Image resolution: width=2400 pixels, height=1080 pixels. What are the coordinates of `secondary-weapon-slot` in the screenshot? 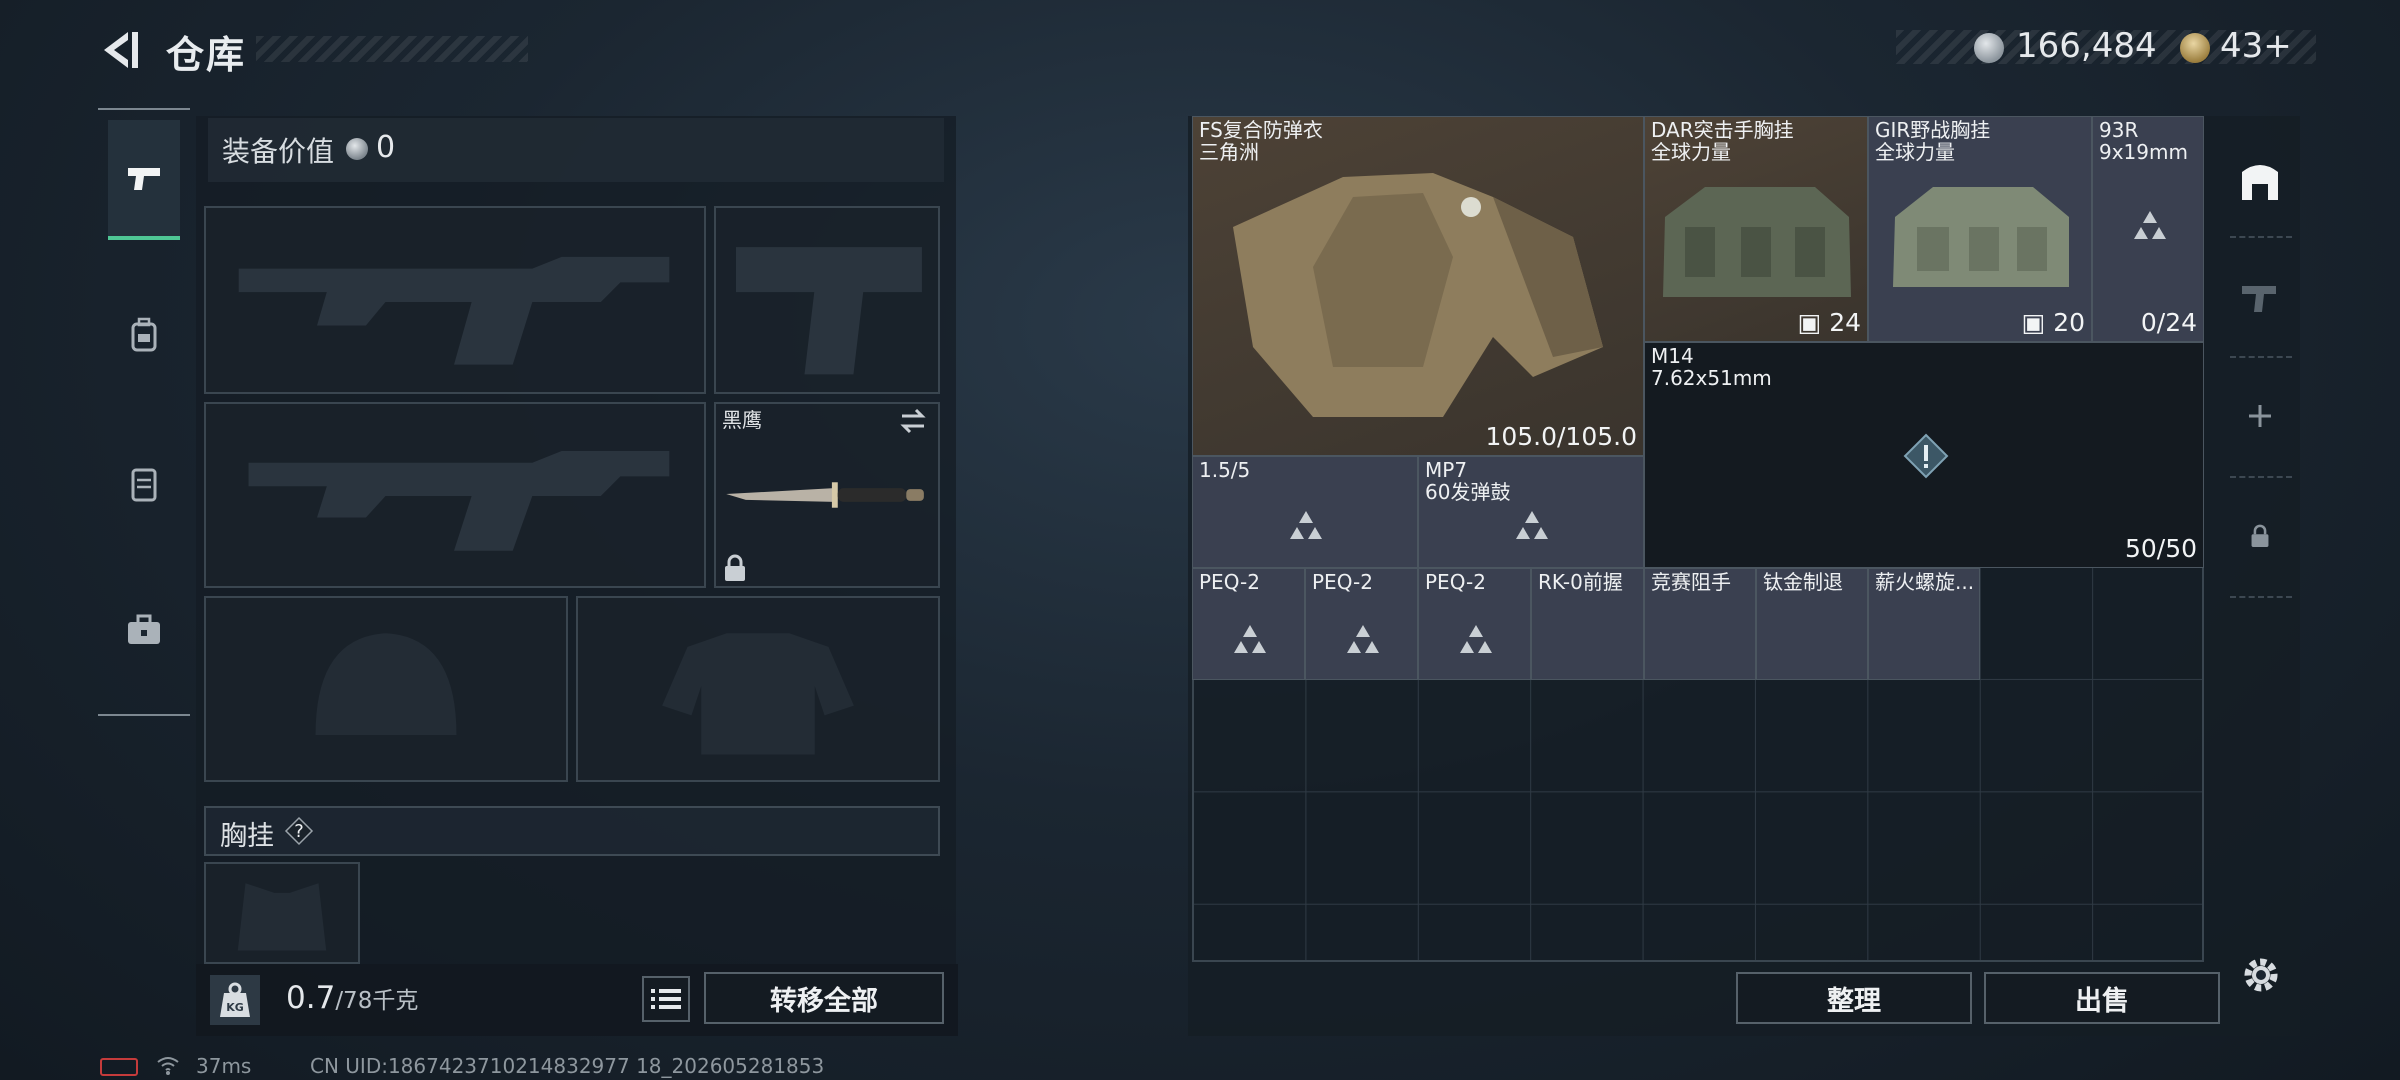 It's located at (455, 495).